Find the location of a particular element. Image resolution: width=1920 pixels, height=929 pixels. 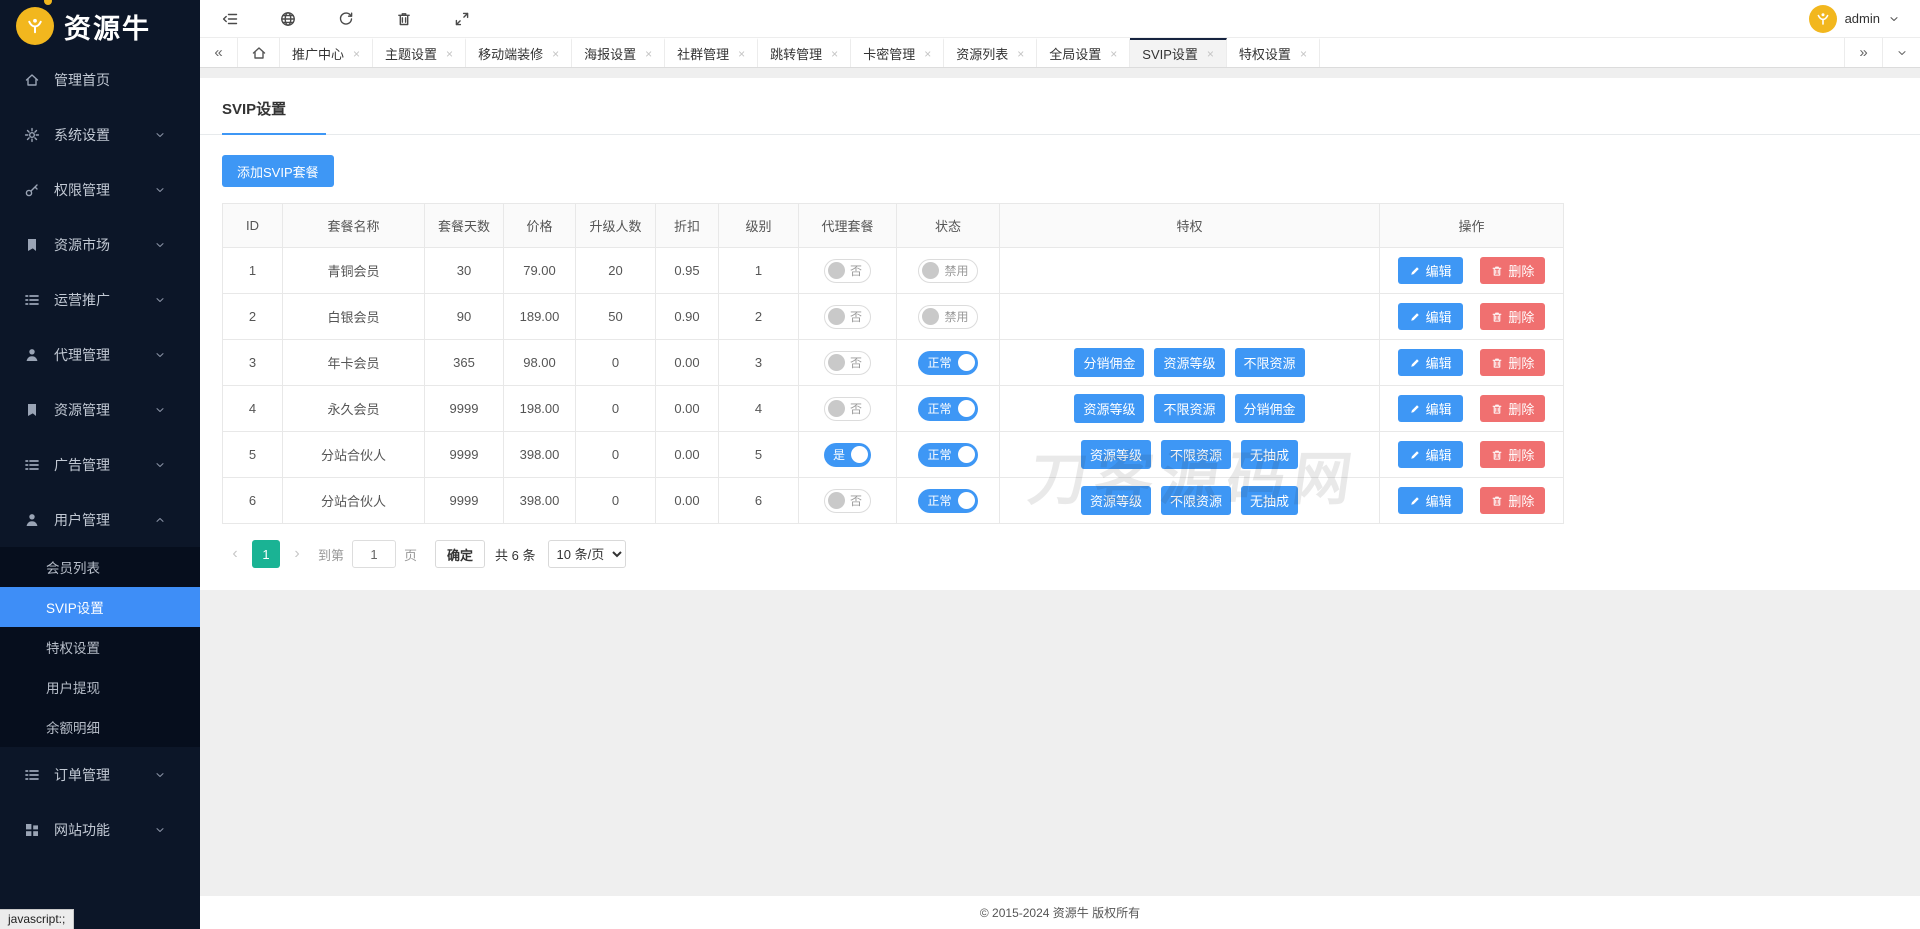

cell-status: 禁用 is located at coordinates (948, 270).